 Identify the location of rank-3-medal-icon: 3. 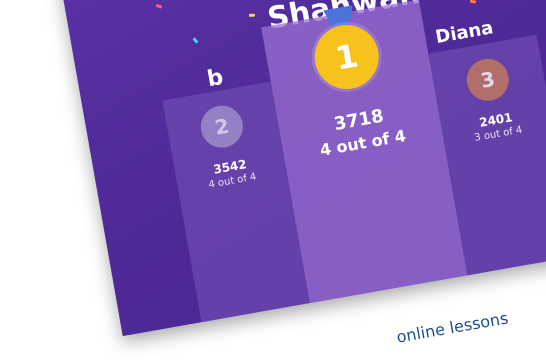
(488, 80).